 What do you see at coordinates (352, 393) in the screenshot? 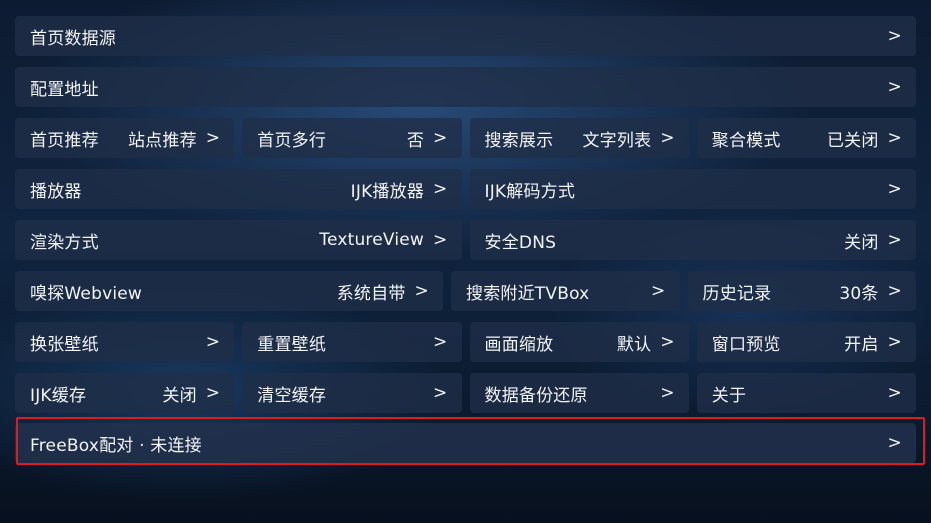
I see `setting-clear-cache: 清空缓存 >` at bounding box center [352, 393].